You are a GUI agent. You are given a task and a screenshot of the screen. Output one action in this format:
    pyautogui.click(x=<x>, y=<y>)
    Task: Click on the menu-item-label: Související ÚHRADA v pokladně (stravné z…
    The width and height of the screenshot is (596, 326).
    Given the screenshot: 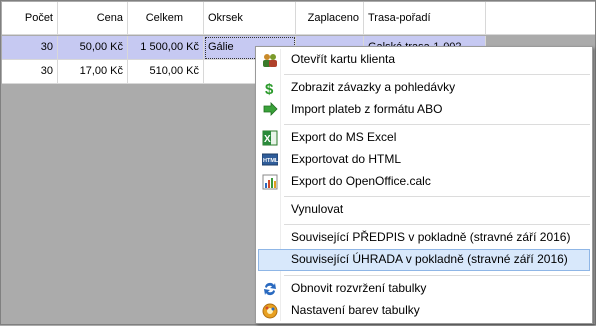 What is the action you would take?
    pyautogui.click(x=429, y=259)
    